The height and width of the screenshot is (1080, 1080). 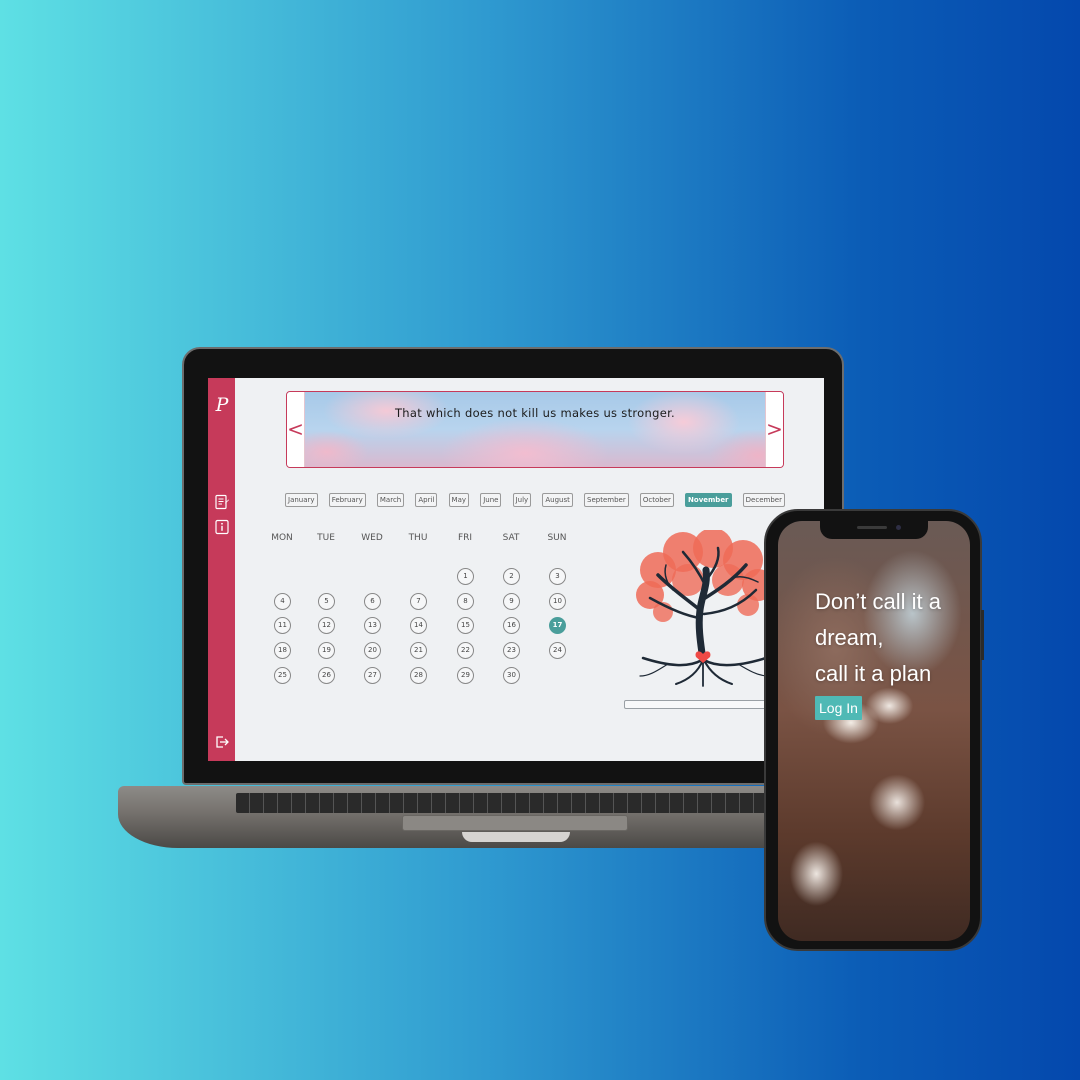 I want to click on laptop-keyboard, so click(x=516, y=803).